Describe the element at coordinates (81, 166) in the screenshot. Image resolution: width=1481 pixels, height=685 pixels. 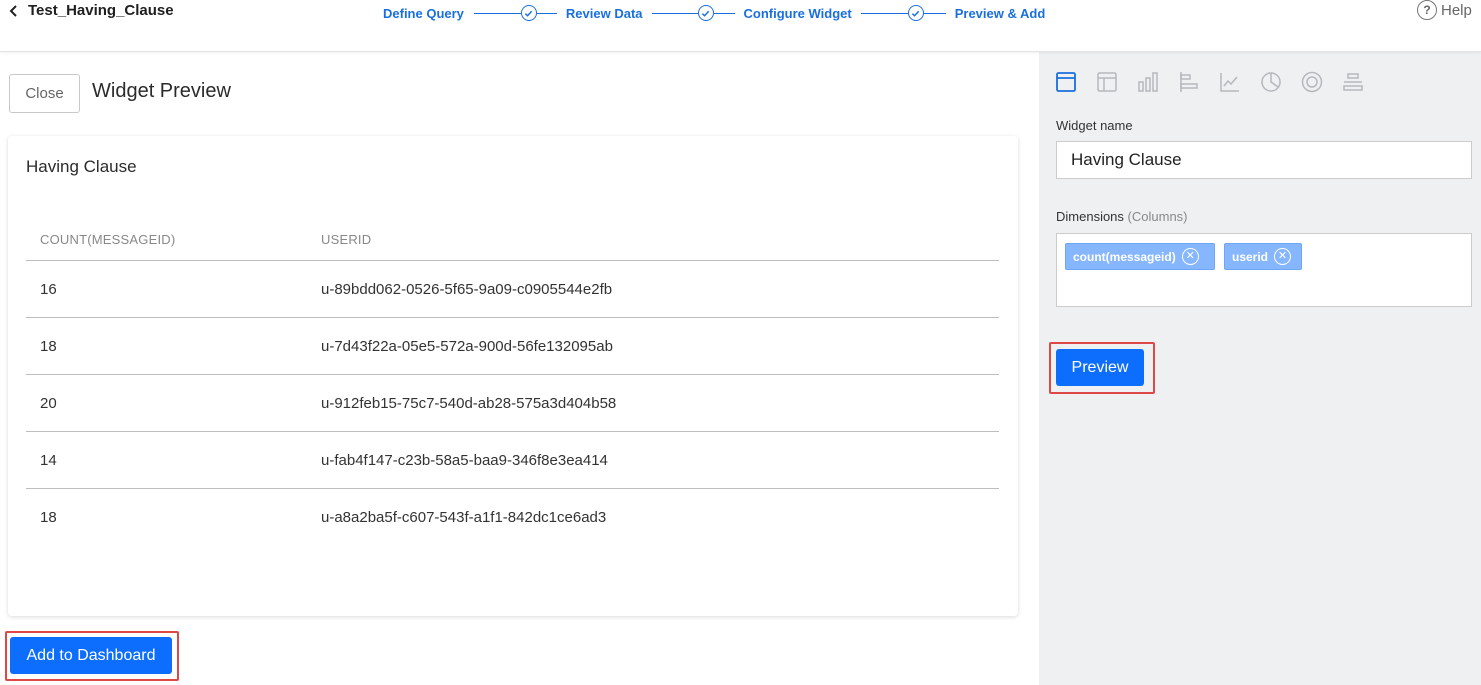
I see `widget-title: Having Clause` at that location.